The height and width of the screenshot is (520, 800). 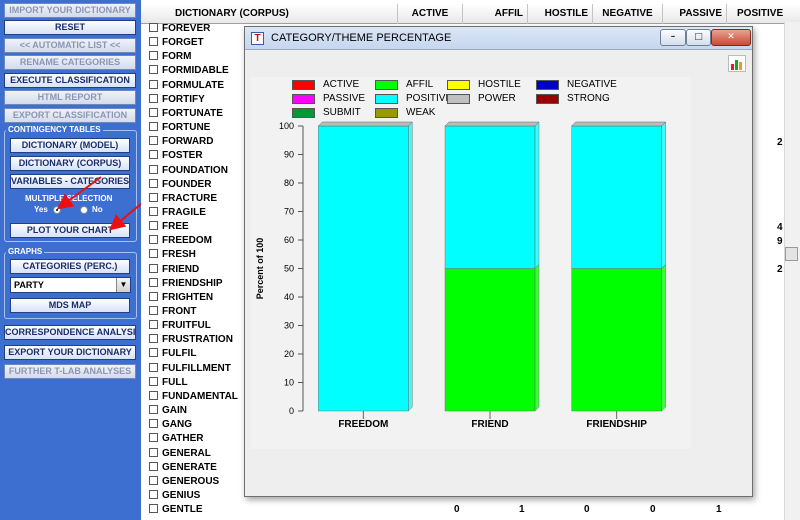 What do you see at coordinates (694, 14) in the screenshot?
I see `column-header-passive: PASSIVE` at bounding box center [694, 14].